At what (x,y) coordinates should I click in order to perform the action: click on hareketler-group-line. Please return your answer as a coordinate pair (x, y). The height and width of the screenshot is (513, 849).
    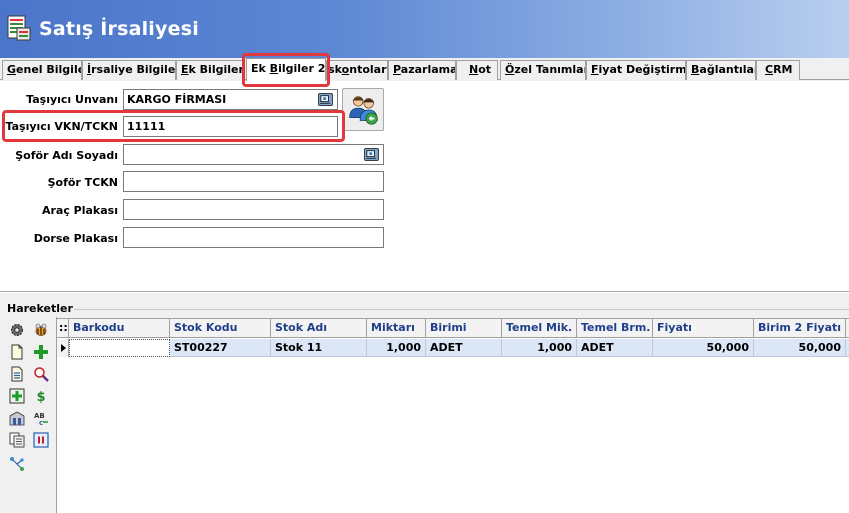
    Looking at the image, I should click on (461, 309).